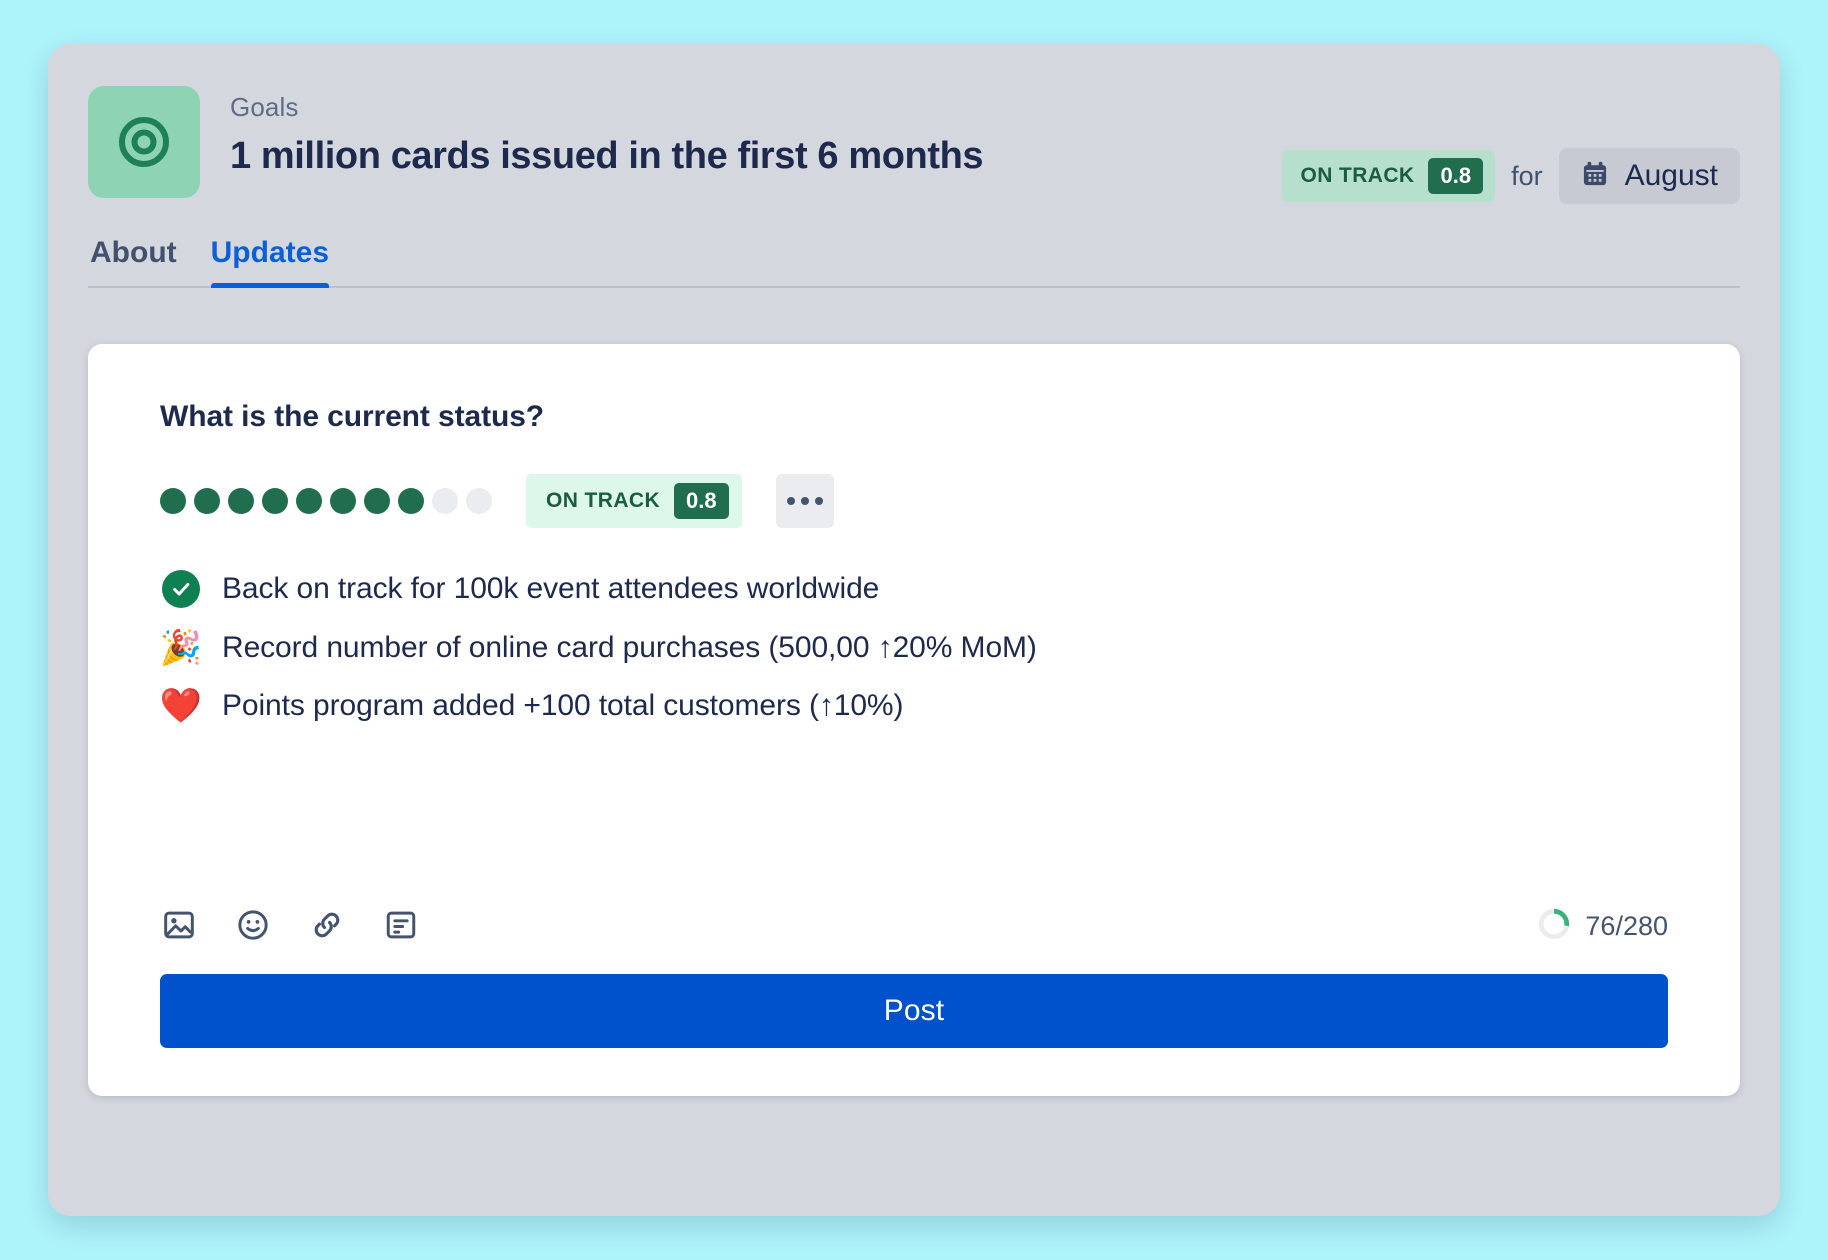 This screenshot has height=1260, width=1828. I want to click on link-icon, so click(327, 926).